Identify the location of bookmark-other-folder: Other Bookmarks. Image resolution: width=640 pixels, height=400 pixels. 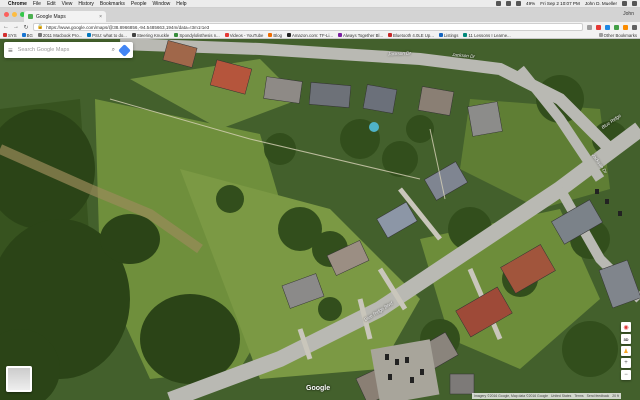
(617, 35).